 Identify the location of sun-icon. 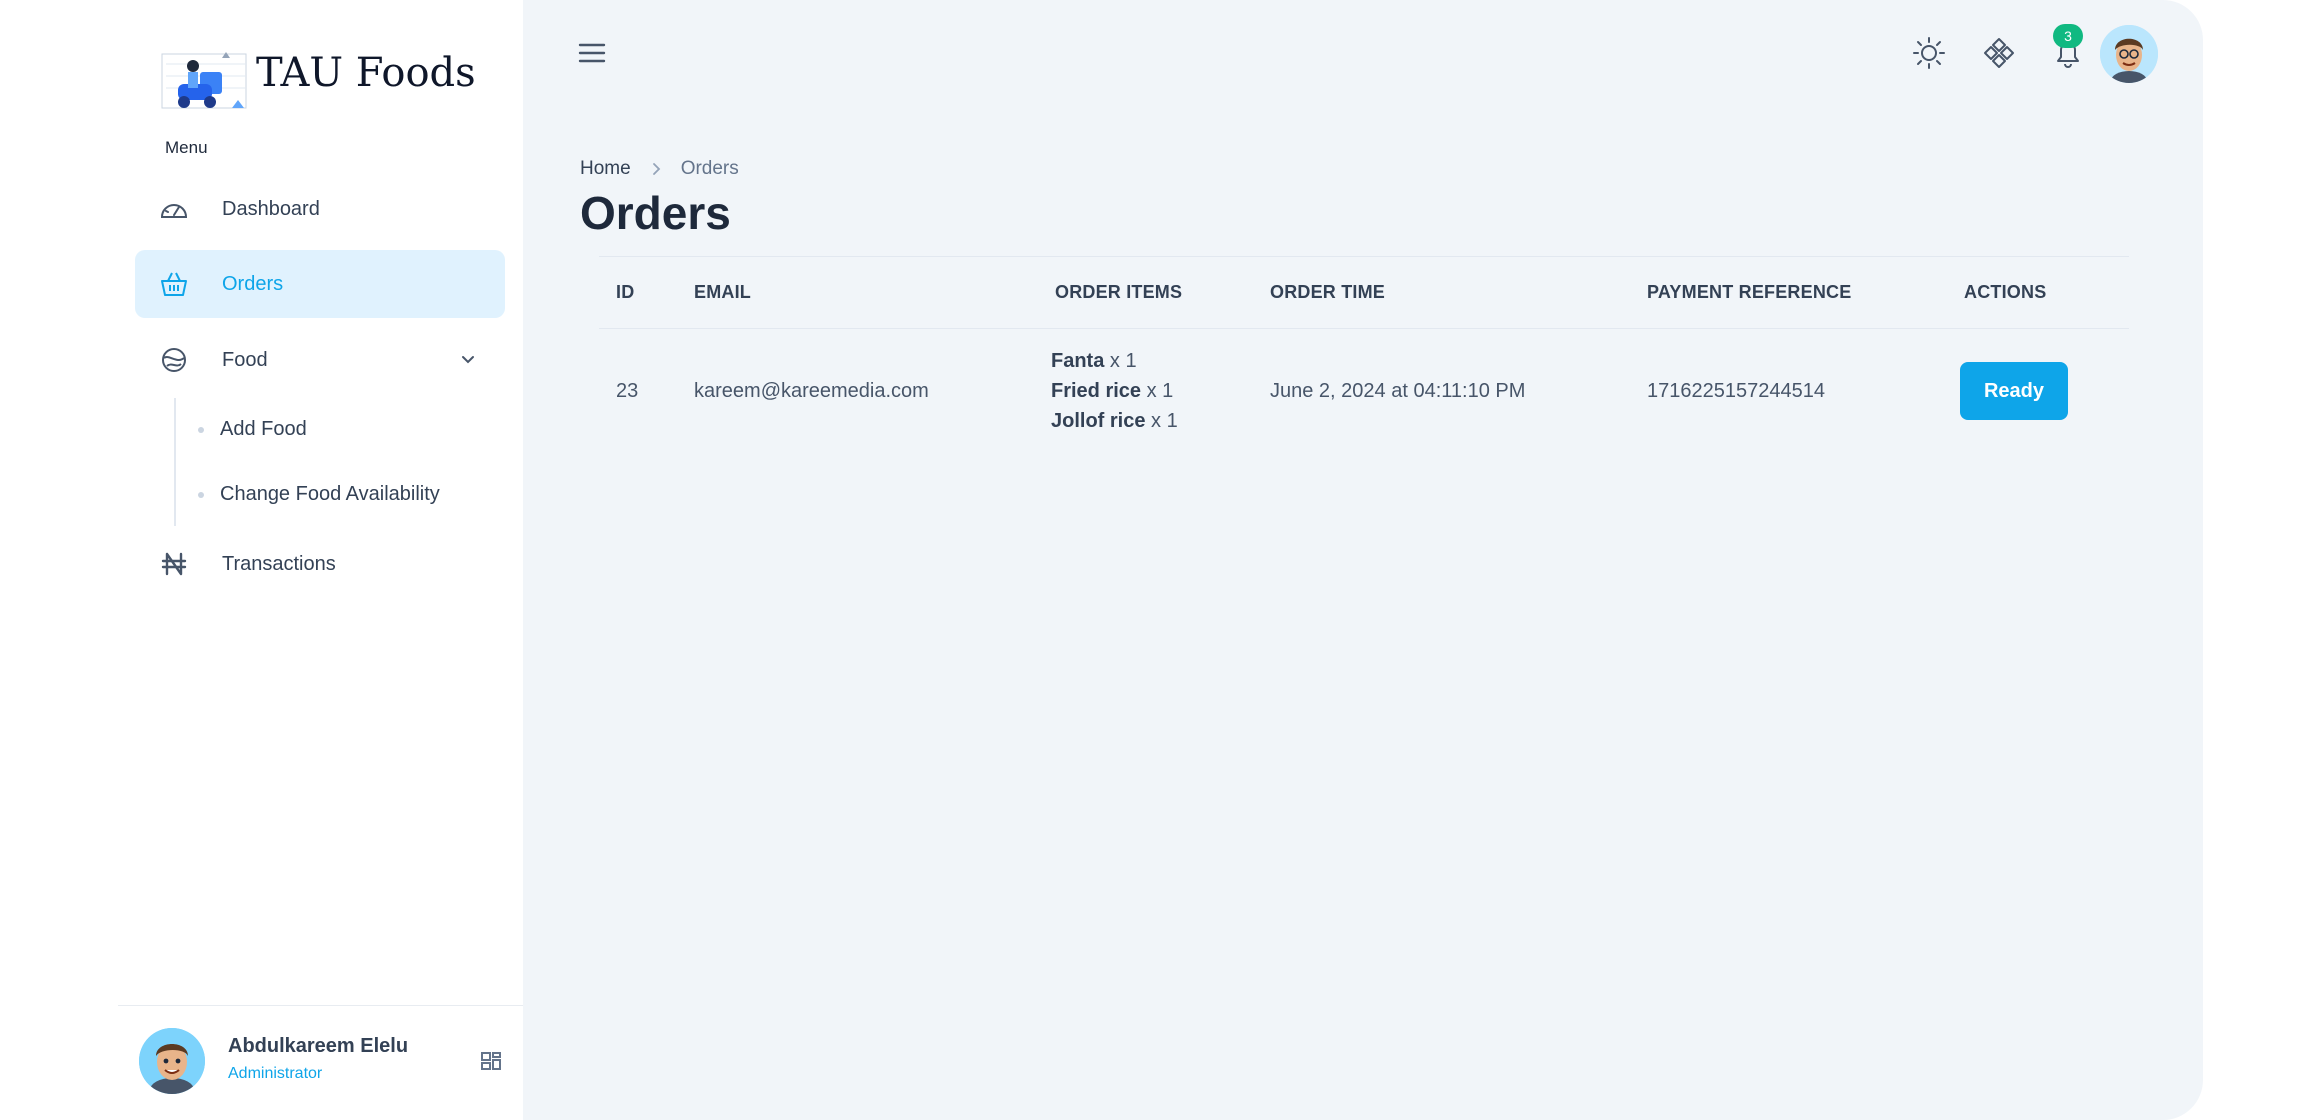
(1929, 53).